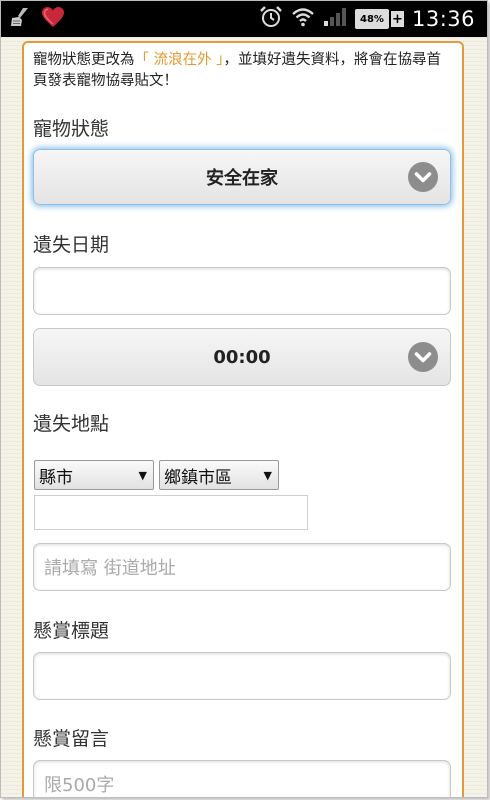 The image size is (490, 800). Describe the element at coordinates (71, 129) in the screenshot. I see `pet-status-label: 寵物狀態` at that location.